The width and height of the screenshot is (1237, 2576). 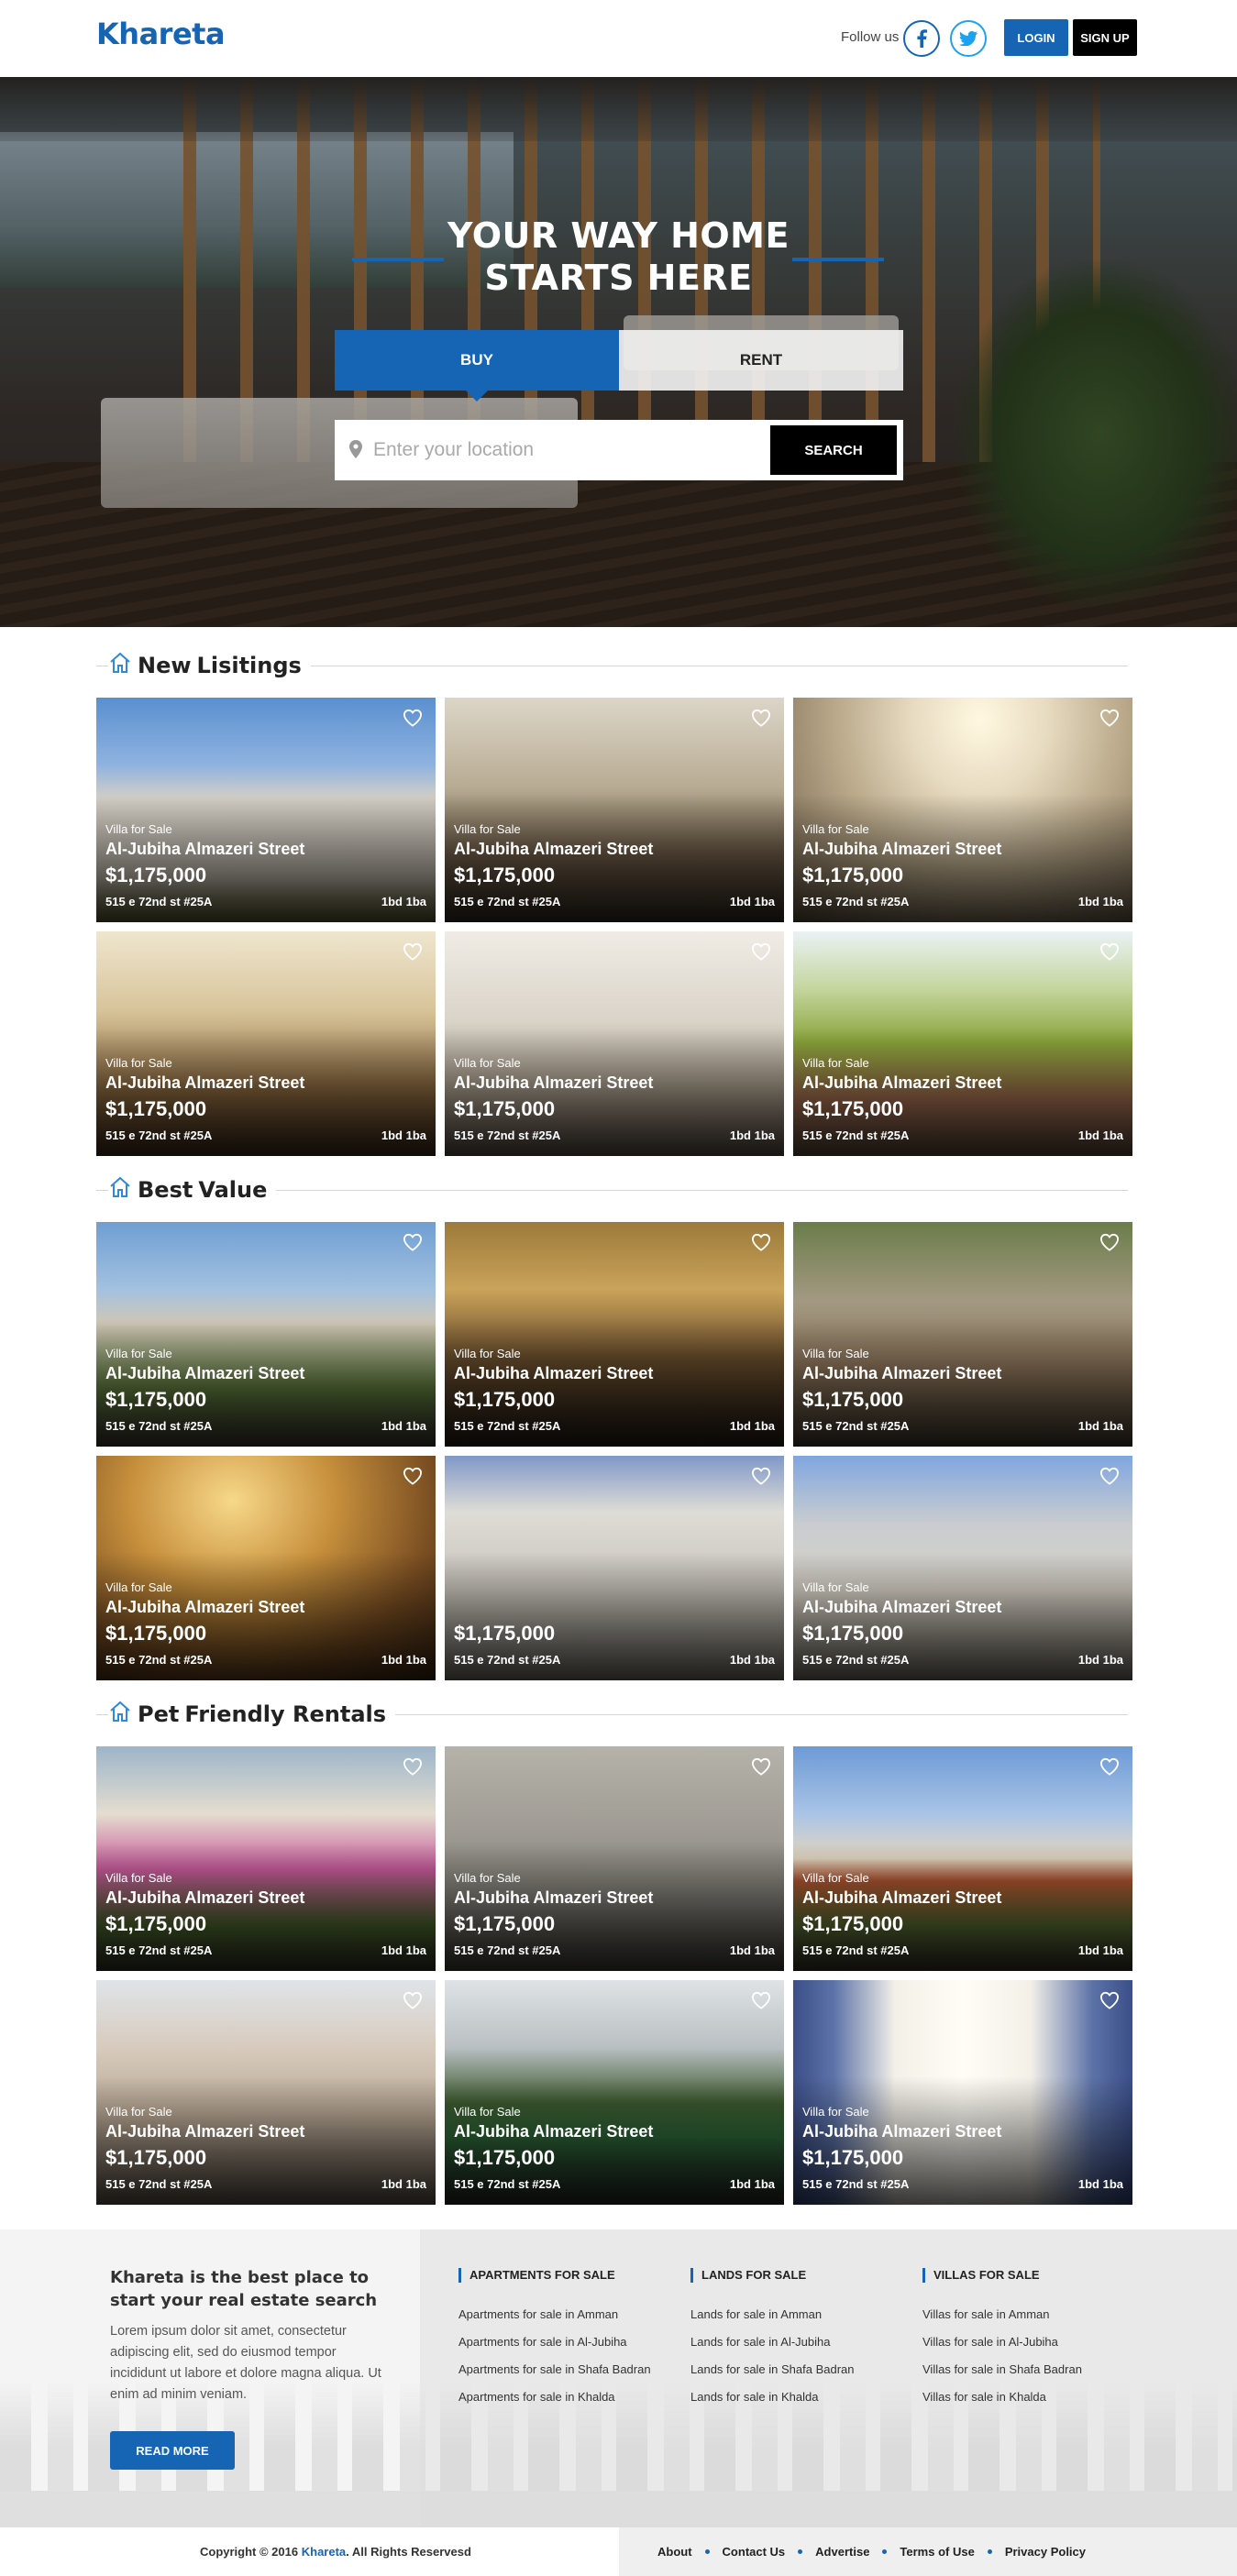 I want to click on tab-buy: BUY, so click(x=477, y=366).